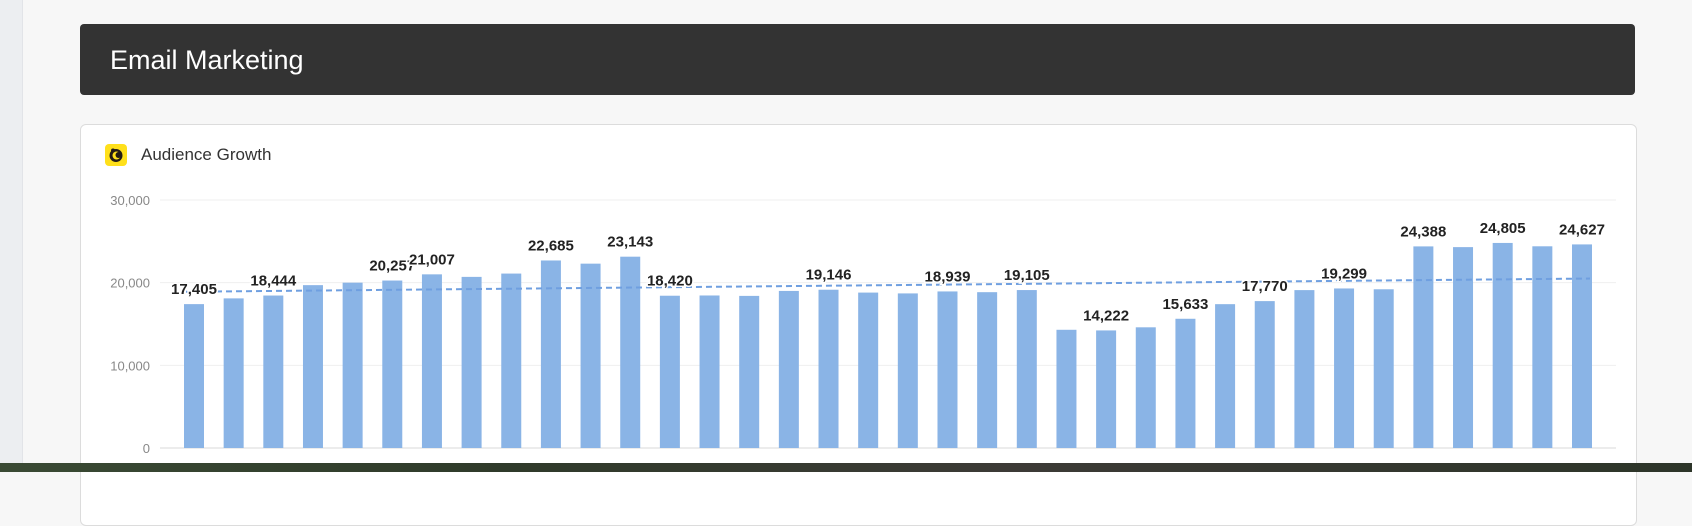 This screenshot has height=526, width=1692. Describe the element at coordinates (670, 281) in the screenshot. I see `data-label: 18,420` at that location.